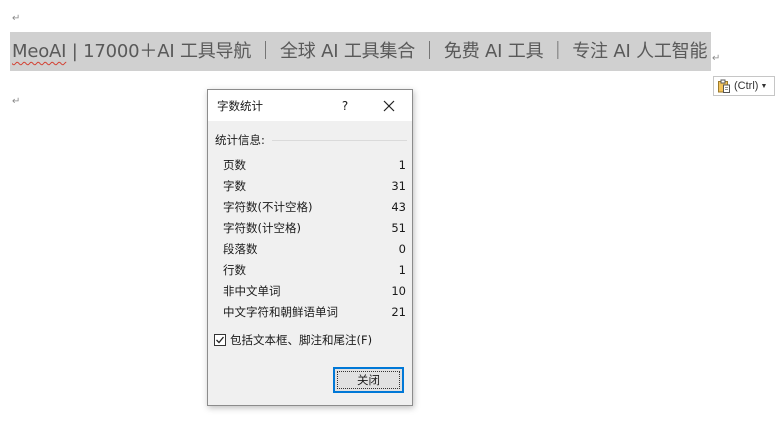 The height and width of the screenshot is (428, 778). What do you see at coordinates (345, 106) in the screenshot?
I see `help-button: ?` at bounding box center [345, 106].